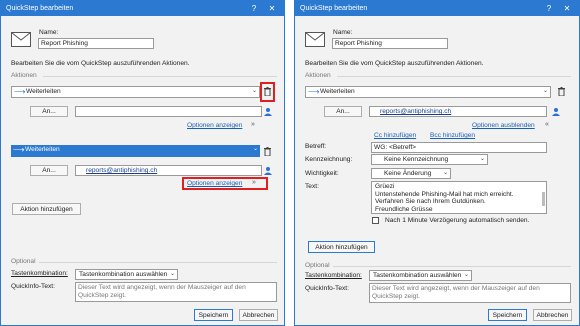  I want to click on recipient-field, so click(168, 111).